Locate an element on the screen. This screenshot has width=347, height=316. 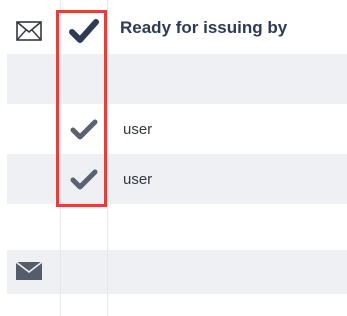
envelope-outline-icon is located at coordinates (29, 31).